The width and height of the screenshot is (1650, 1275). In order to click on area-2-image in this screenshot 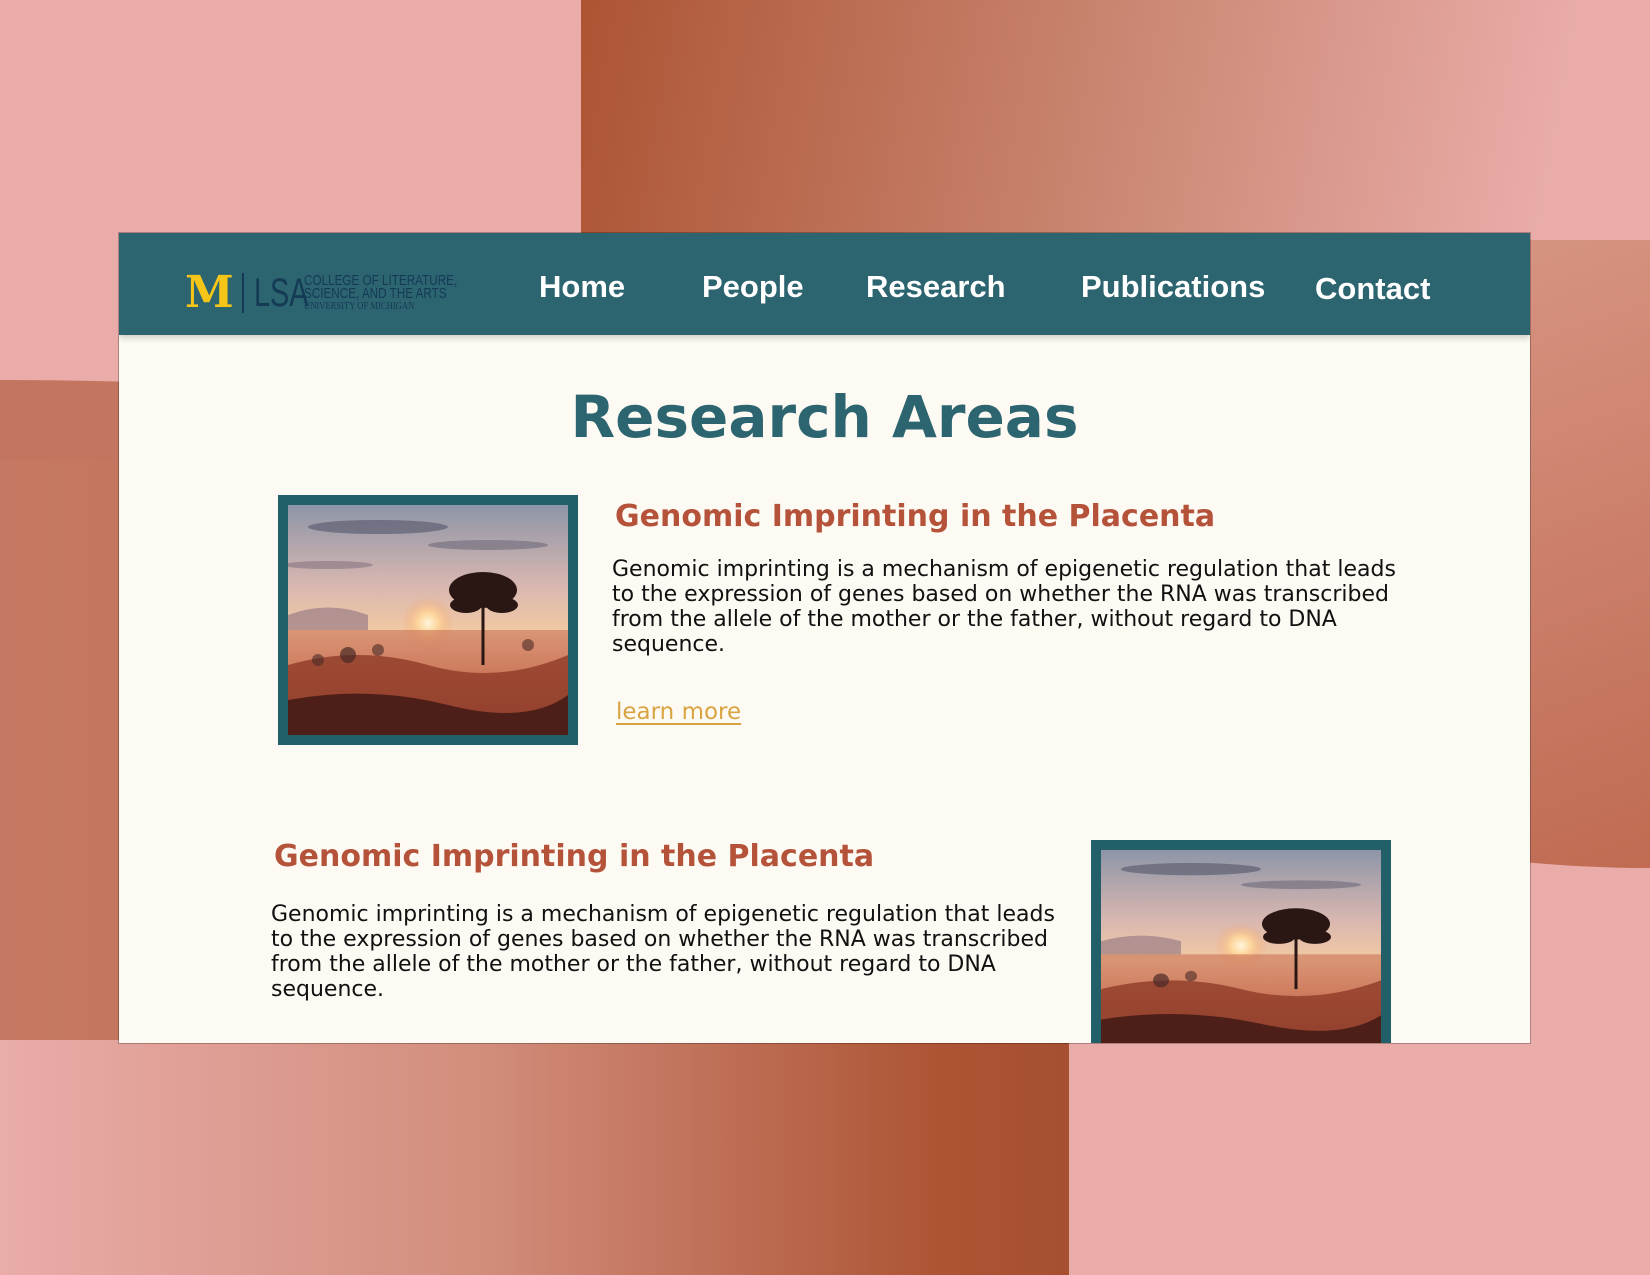, I will do `click(1241, 941)`.